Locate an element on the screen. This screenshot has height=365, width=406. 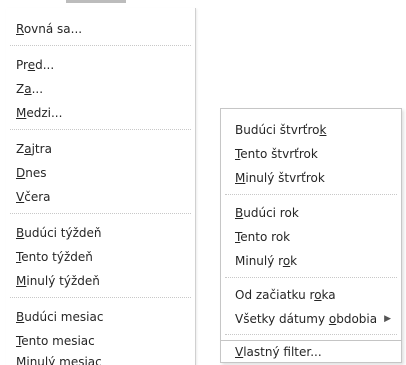
menu-item-this-month: Tento mesiac is located at coordinates (101, 341).